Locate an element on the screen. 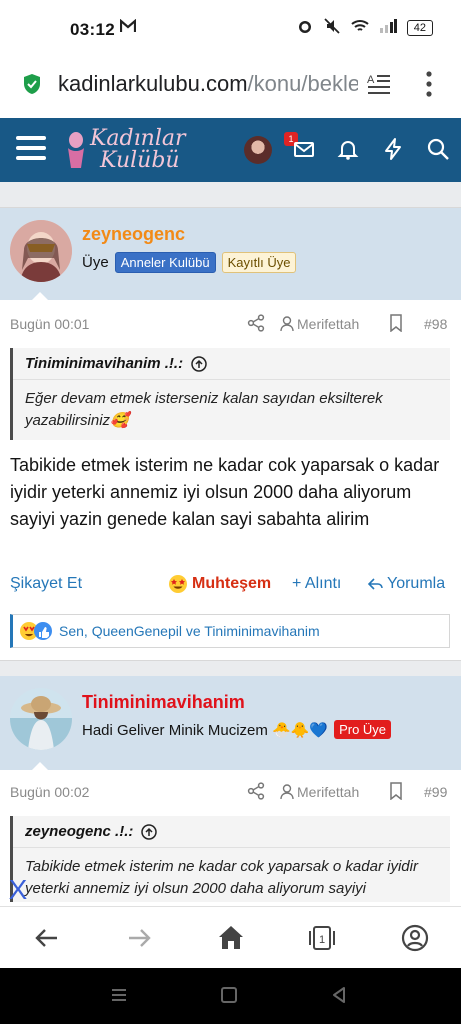 This screenshot has height=1024, width=461. post-date: Bugün 00:01 is located at coordinates (49, 324).